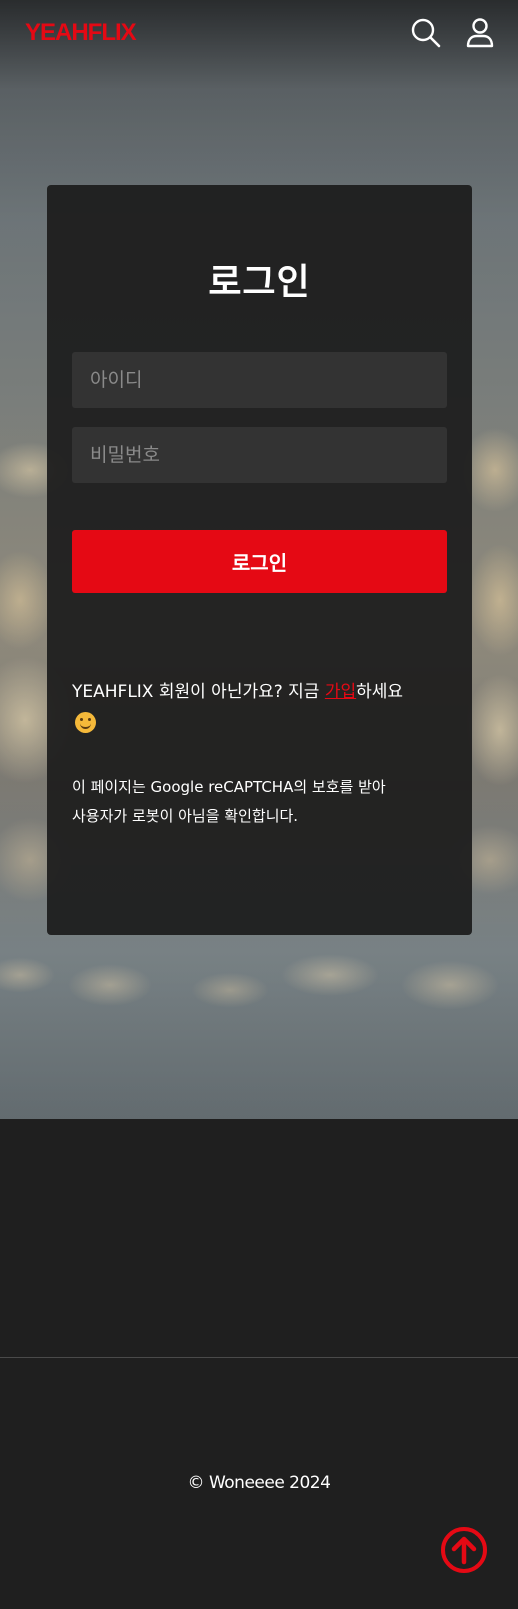 This screenshot has height=1609, width=518. I want to click on search-button, so click(426, 33).